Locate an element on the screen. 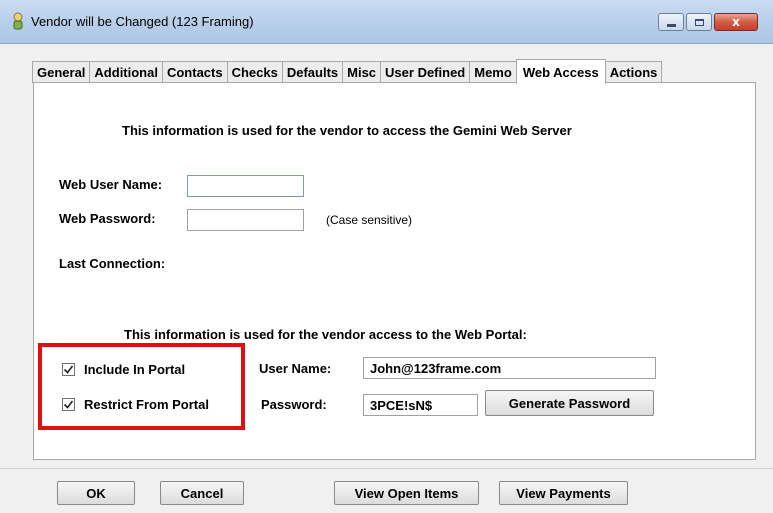  title-bar: Vendor will be Changed (123 Framing) x is located at coordinates (386, 22).